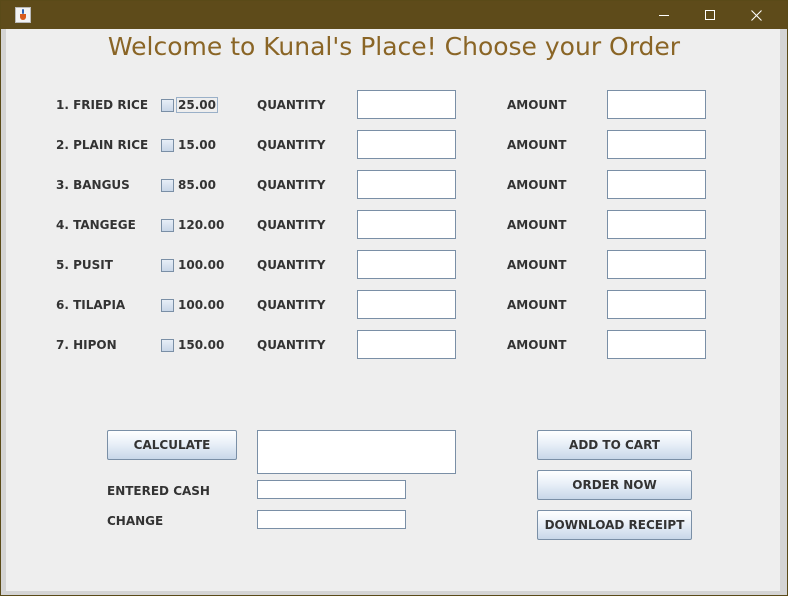 This screenshot has width=788, height=596. What do you see at coordinates (331, 519) in the screenshot?
I see `change-field` at bounding box center [331, 519].